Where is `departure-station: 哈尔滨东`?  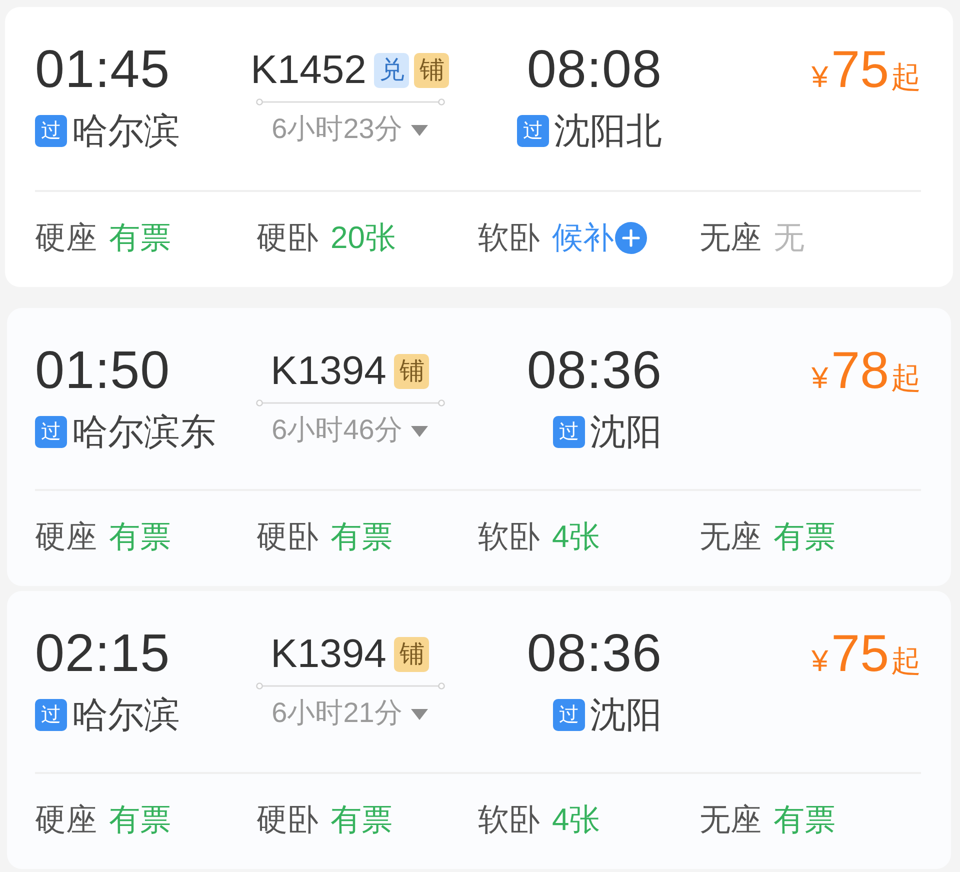 departure-station: 哈尔滨东 is located at coordinates (144, 432).